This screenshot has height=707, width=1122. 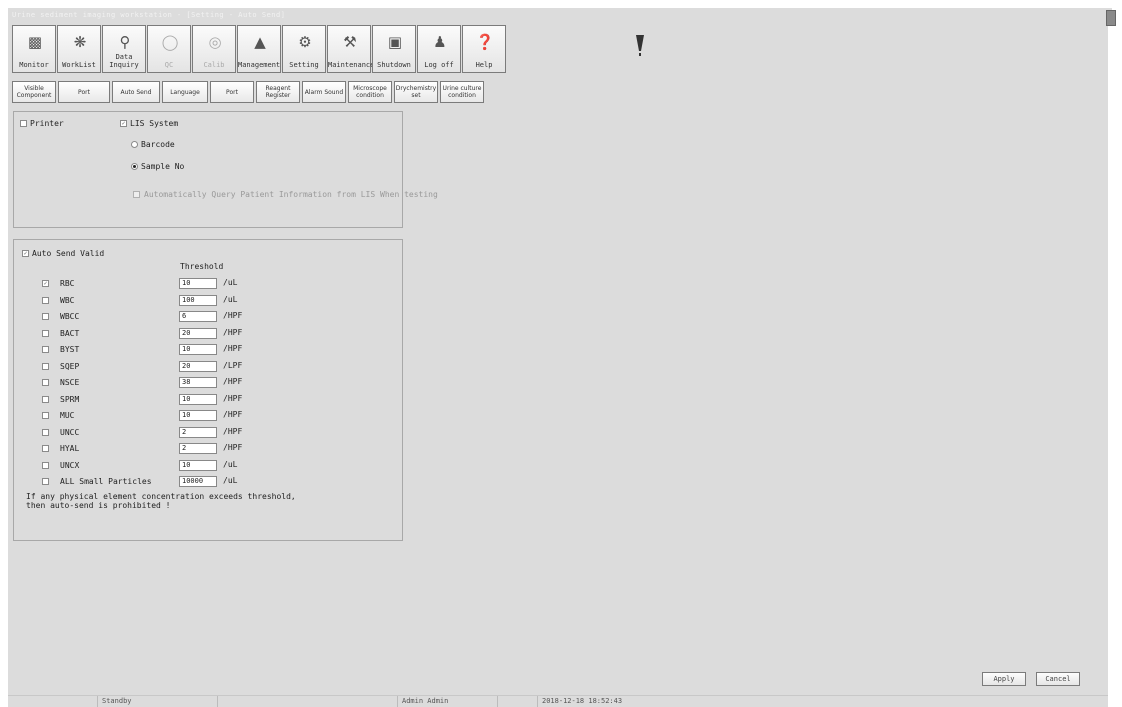 What do you see at coordinates (136, 92) in the screenshot?
I see `tab-auto-send: Auto Send` at bounding box center [136, 92].